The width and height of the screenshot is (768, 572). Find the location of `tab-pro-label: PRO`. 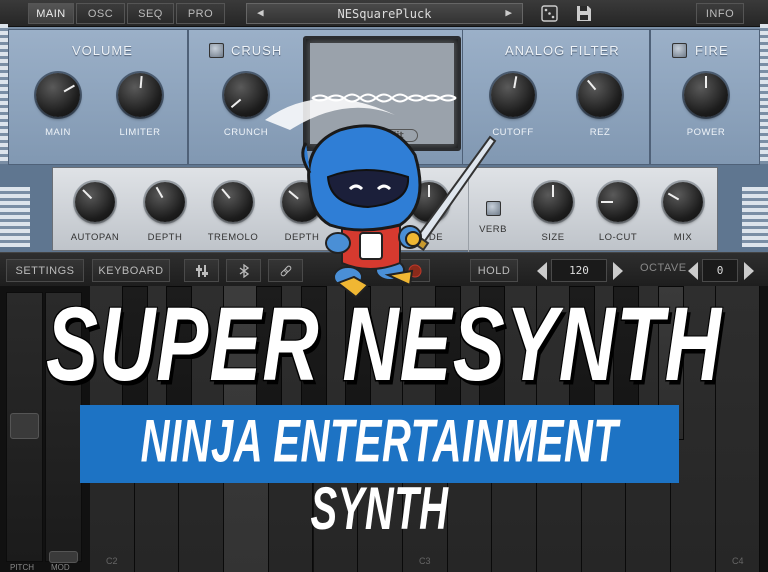

tab-pro-label: PRO is located at coordinates (200, 13).